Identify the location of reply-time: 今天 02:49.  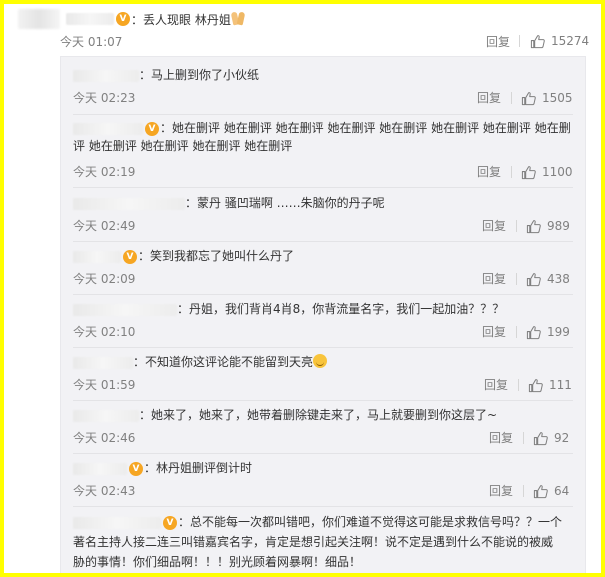
(104, 226).